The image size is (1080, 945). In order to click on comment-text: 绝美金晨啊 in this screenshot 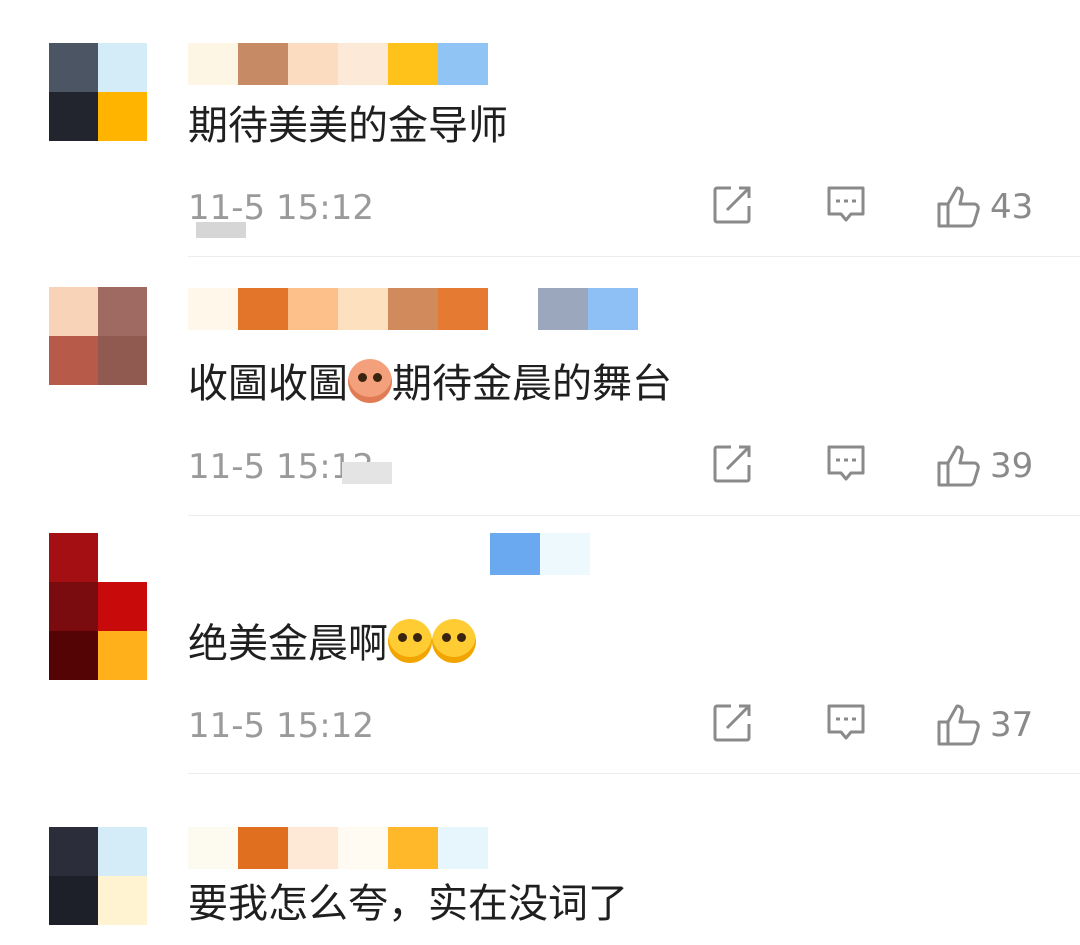, I will do `click(332, 644)`.